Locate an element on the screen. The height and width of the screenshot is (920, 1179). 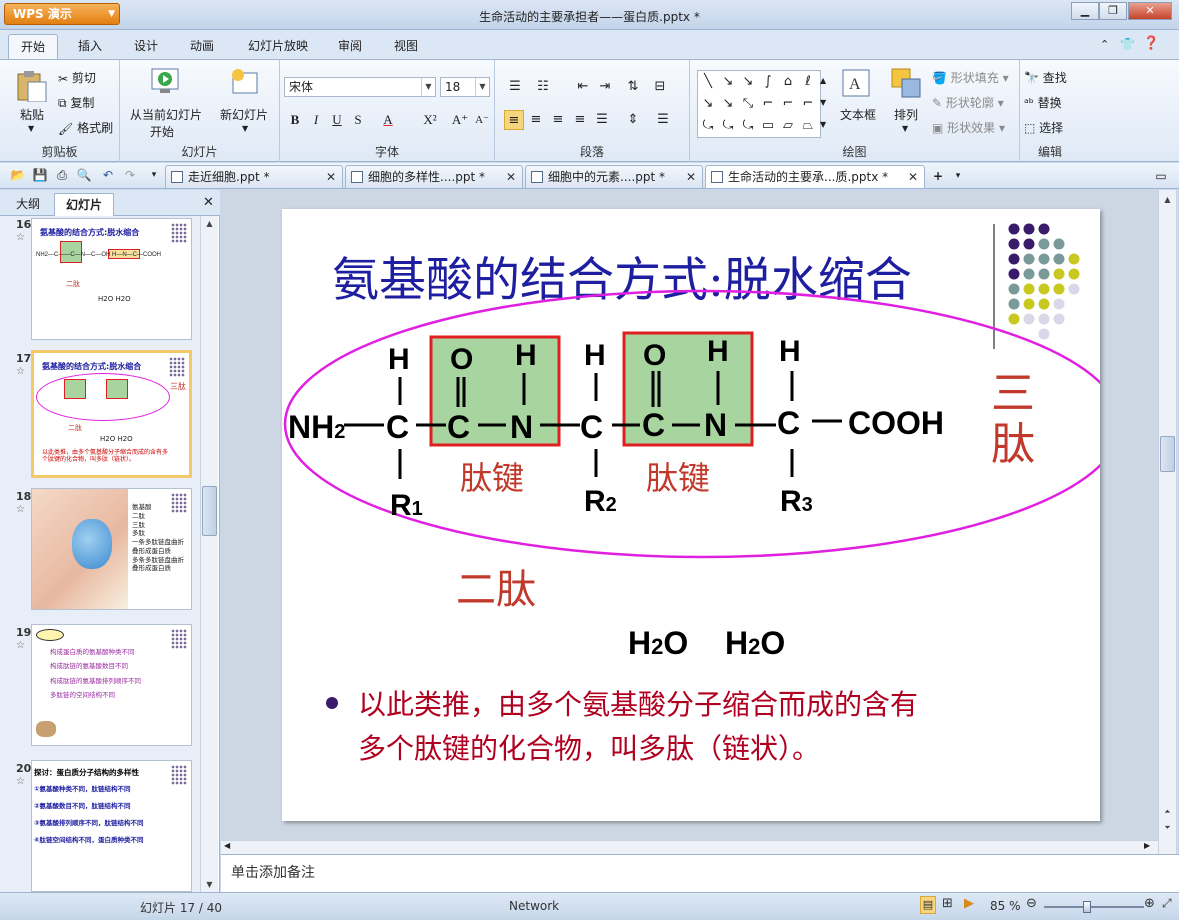
find-button: 🔭 查找 is located at coordinates (1045, 77).